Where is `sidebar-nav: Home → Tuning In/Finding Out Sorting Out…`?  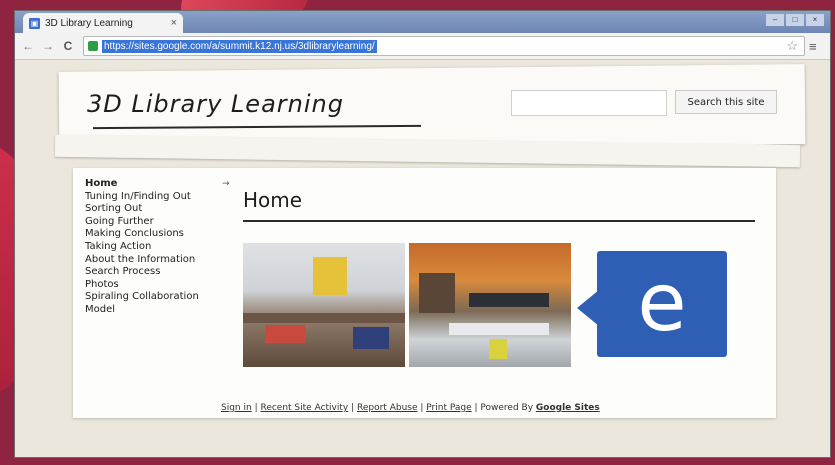 sidebar-nav: Home → Tuning In/Finding Out Sorting Out… is located at coordinates (165, 247).